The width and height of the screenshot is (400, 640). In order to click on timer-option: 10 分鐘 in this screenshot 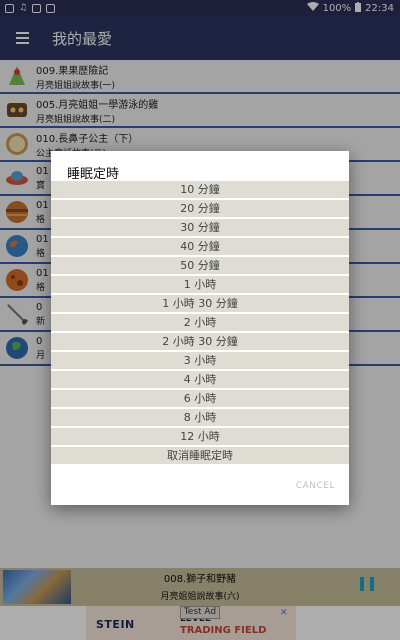, I will do `click(200, 189)`.